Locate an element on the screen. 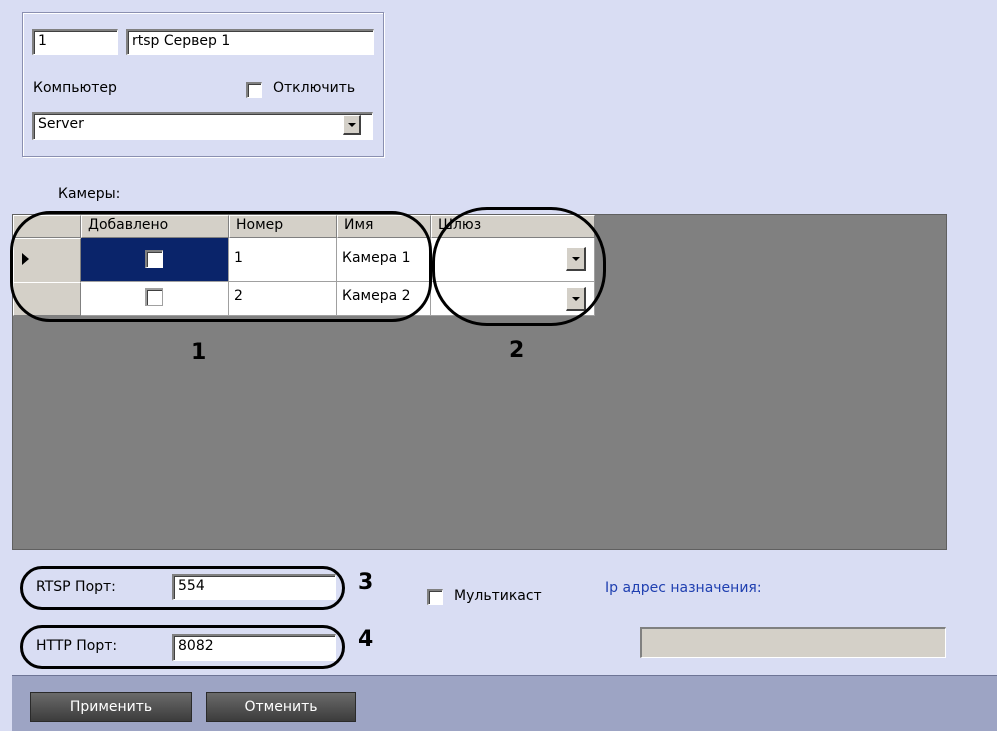 The width and height of the screenshot is (997, 731). computer-select-dropdown-button is located at coordinates (352, 125).